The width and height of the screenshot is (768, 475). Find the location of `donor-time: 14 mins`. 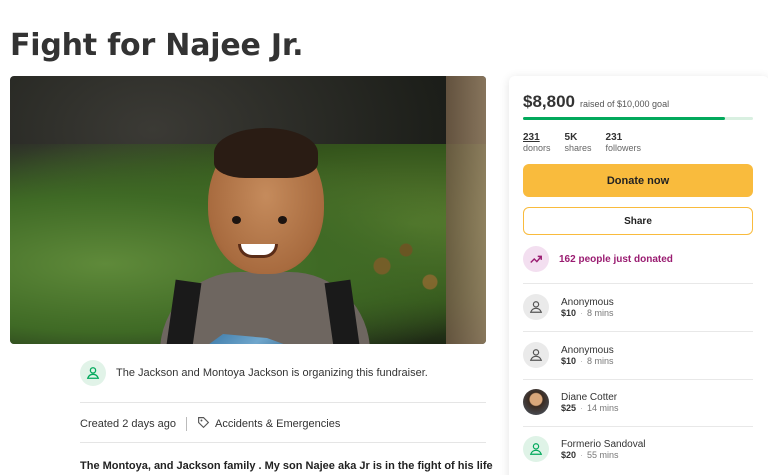

donor-time: 14 mins is located at coordinates (603, 407).